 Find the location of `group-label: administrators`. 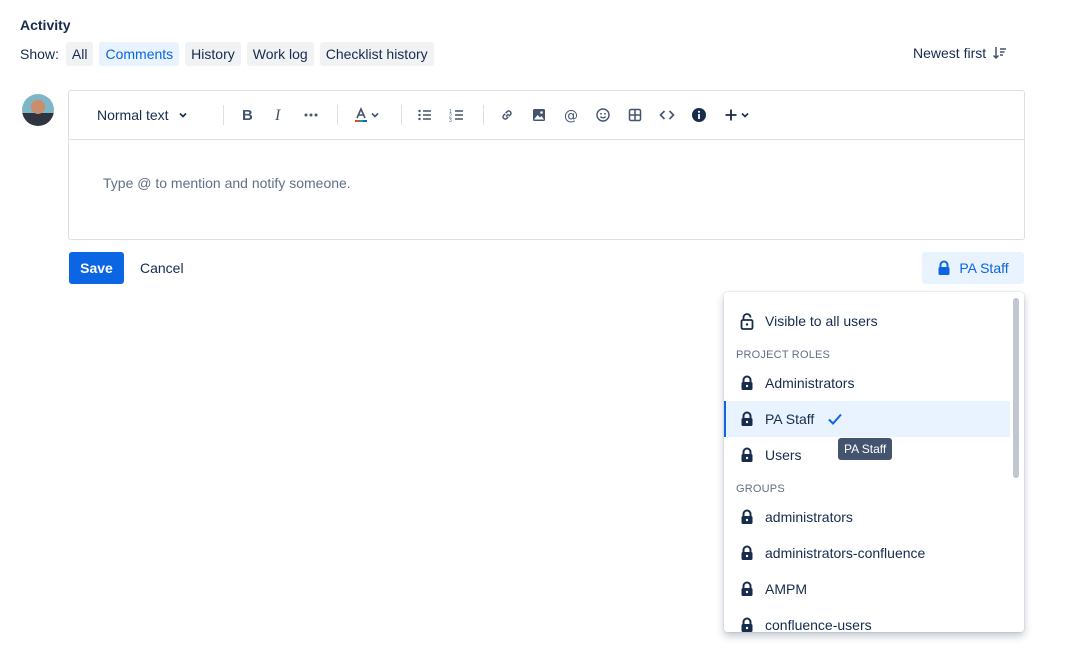

group-label: administrators is located at coordinates (809, 517).